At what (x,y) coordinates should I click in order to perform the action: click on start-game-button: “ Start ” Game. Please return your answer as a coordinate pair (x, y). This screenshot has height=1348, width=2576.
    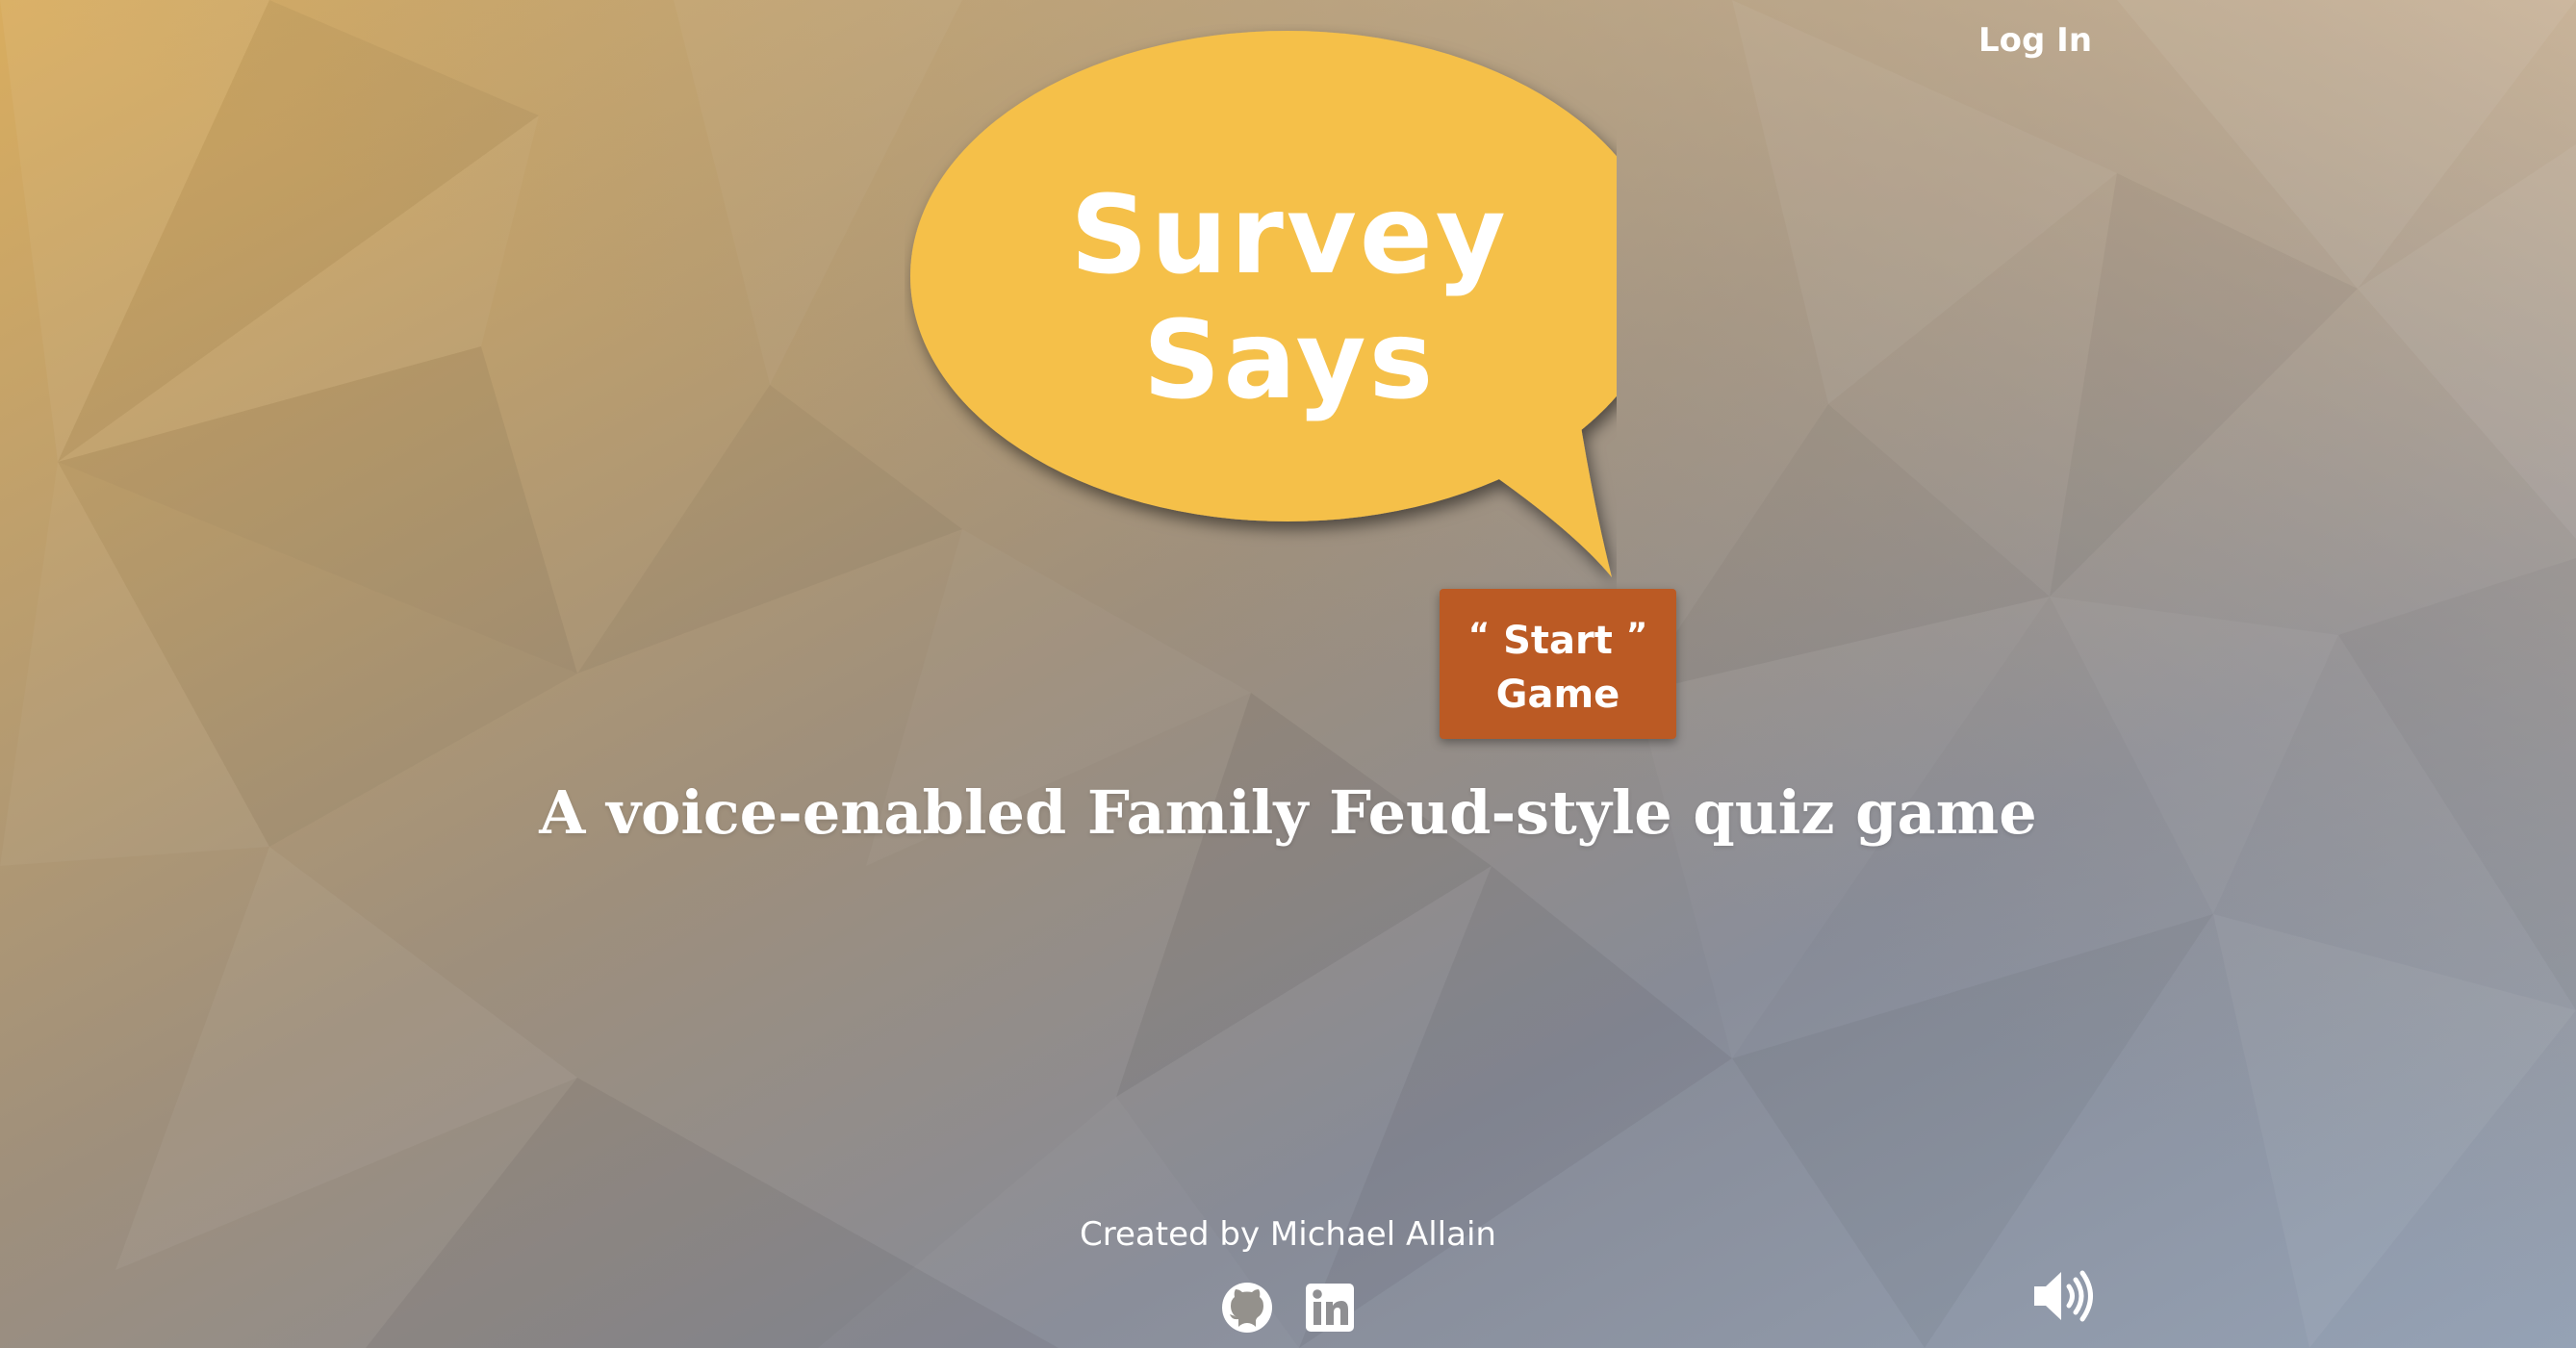
    Looking at the image, I should click on (1558, 664).